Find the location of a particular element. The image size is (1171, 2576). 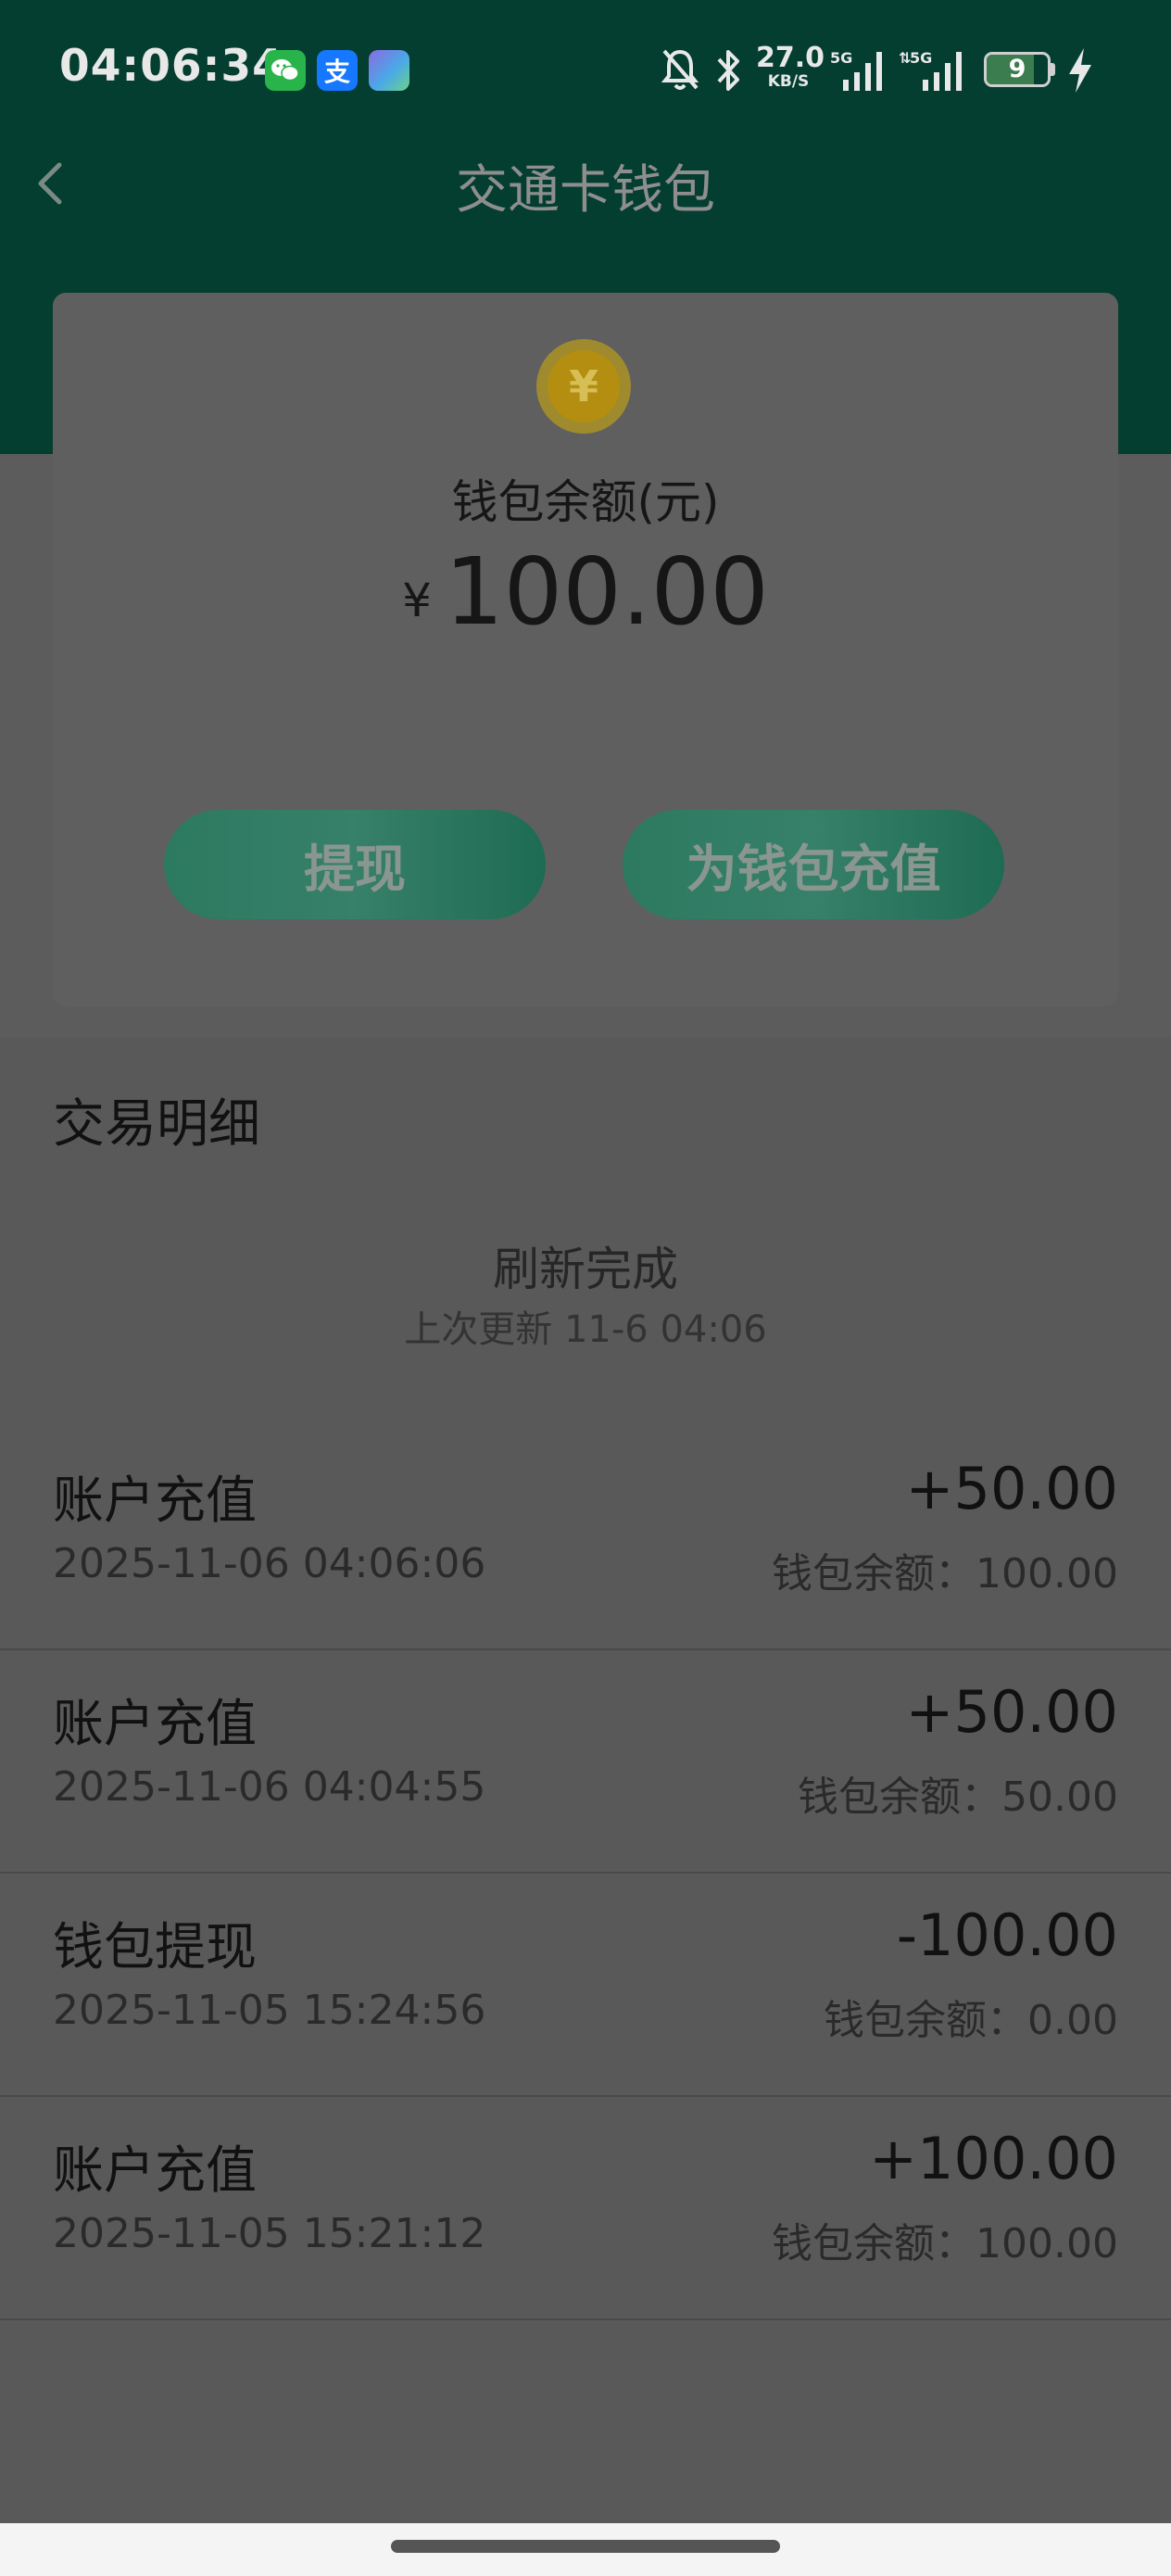

alipay-icon: 支 is located at coordinates (337, 70).